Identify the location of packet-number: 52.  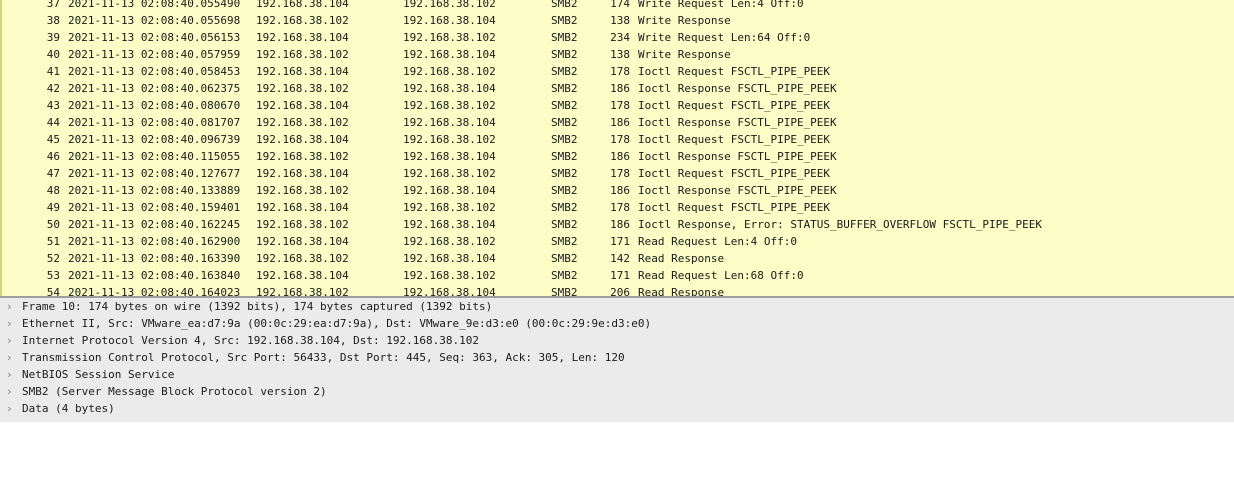
(53, 258).